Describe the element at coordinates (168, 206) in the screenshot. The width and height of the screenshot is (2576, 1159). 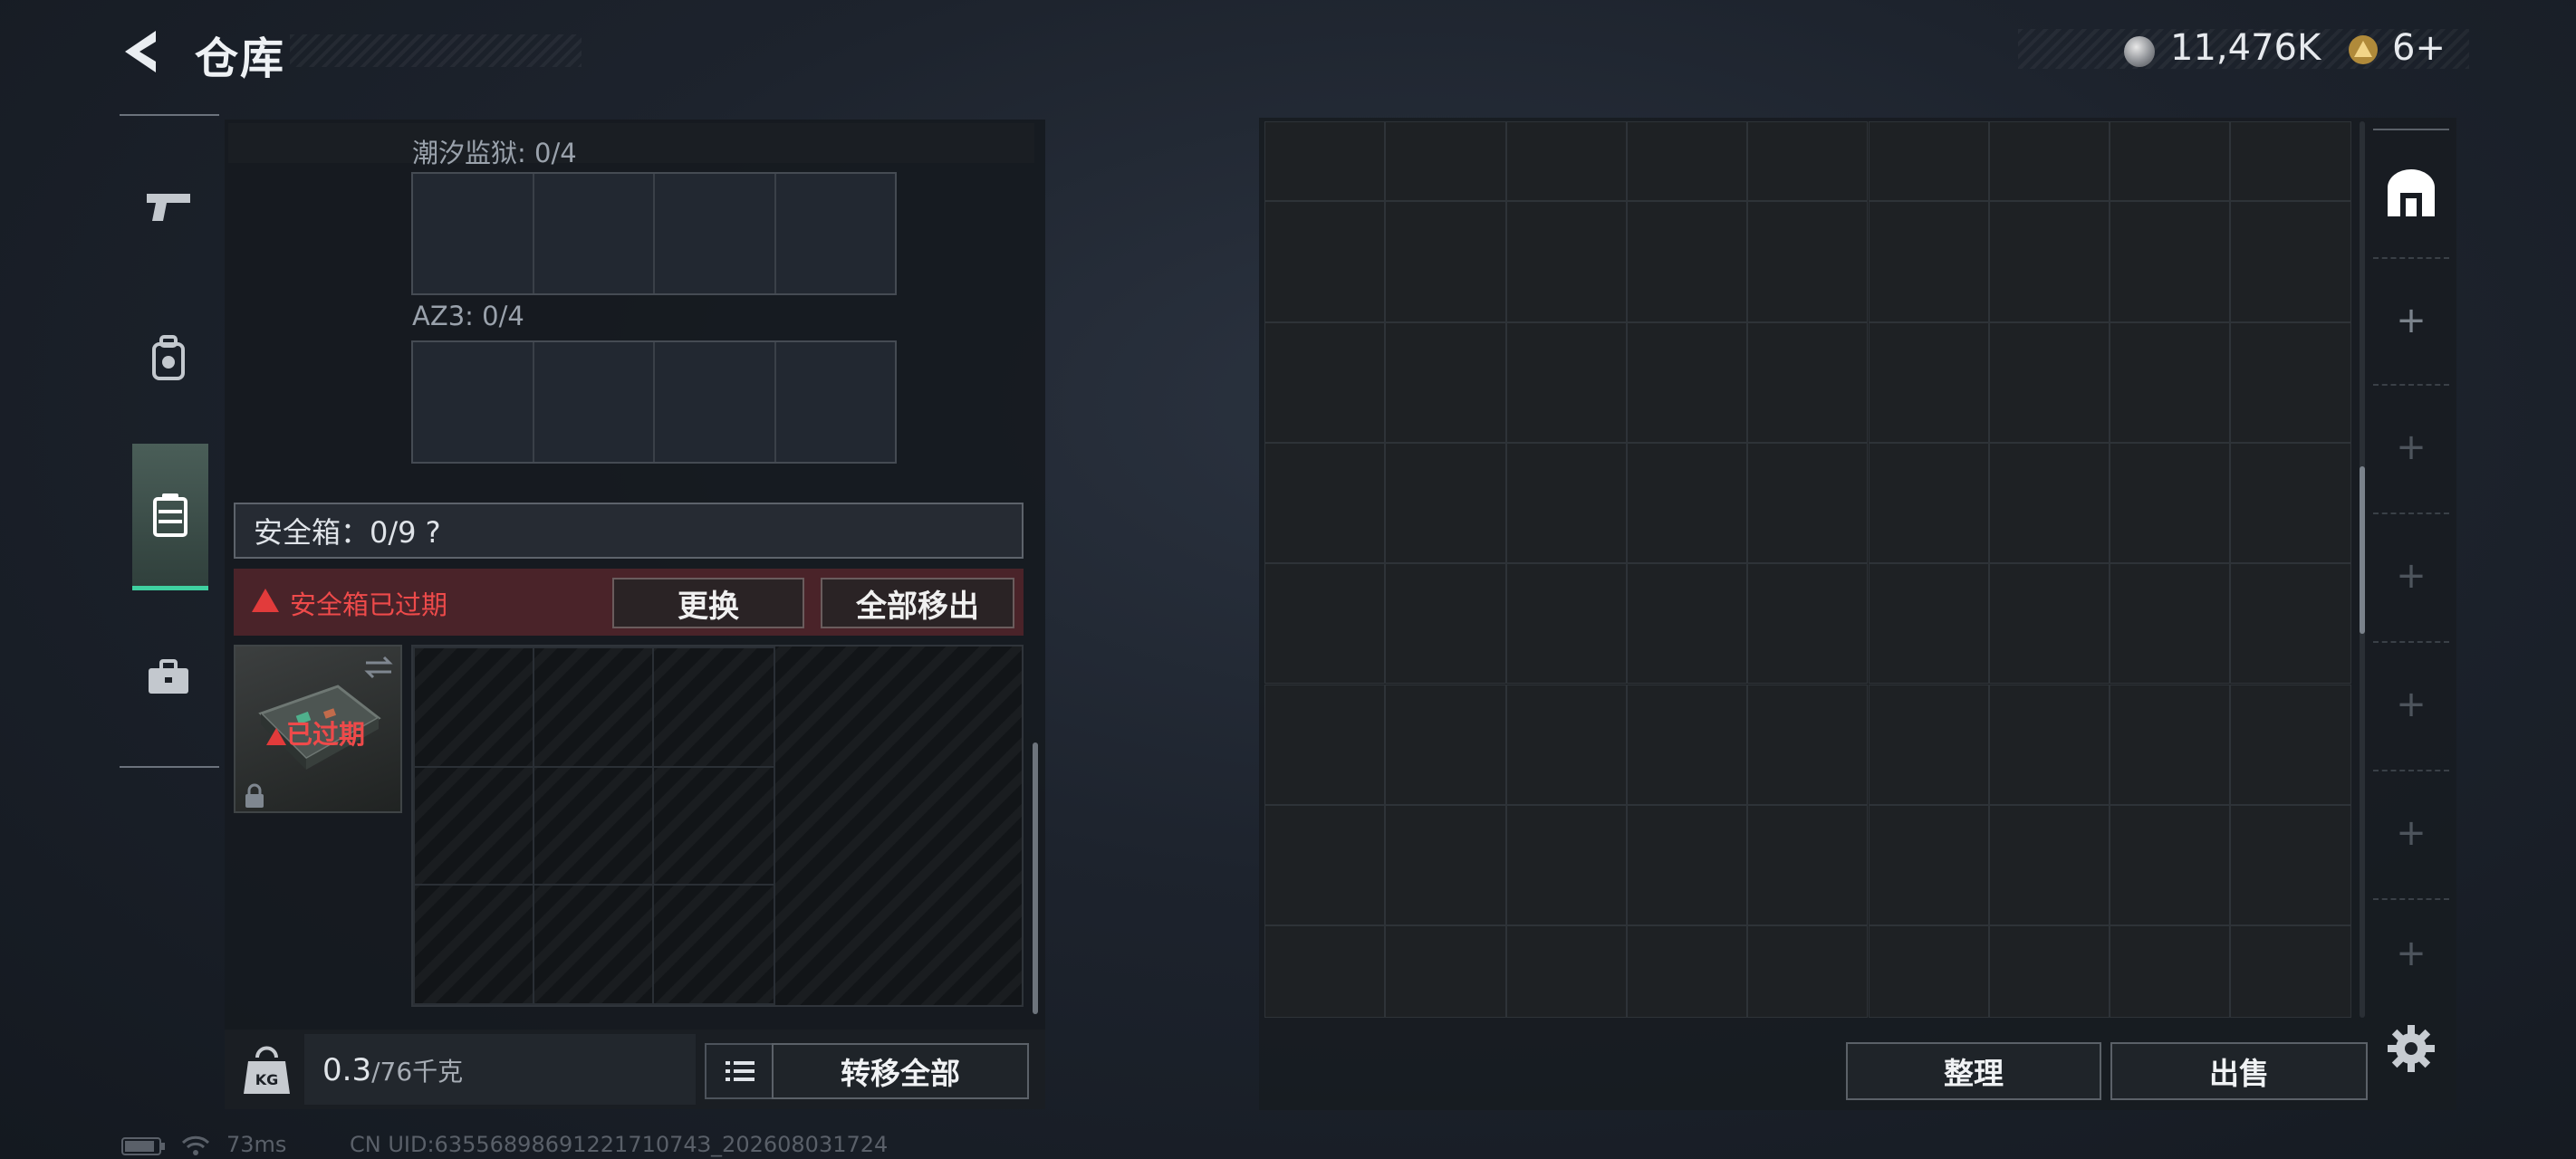
I see `nav-weapons` at that location.